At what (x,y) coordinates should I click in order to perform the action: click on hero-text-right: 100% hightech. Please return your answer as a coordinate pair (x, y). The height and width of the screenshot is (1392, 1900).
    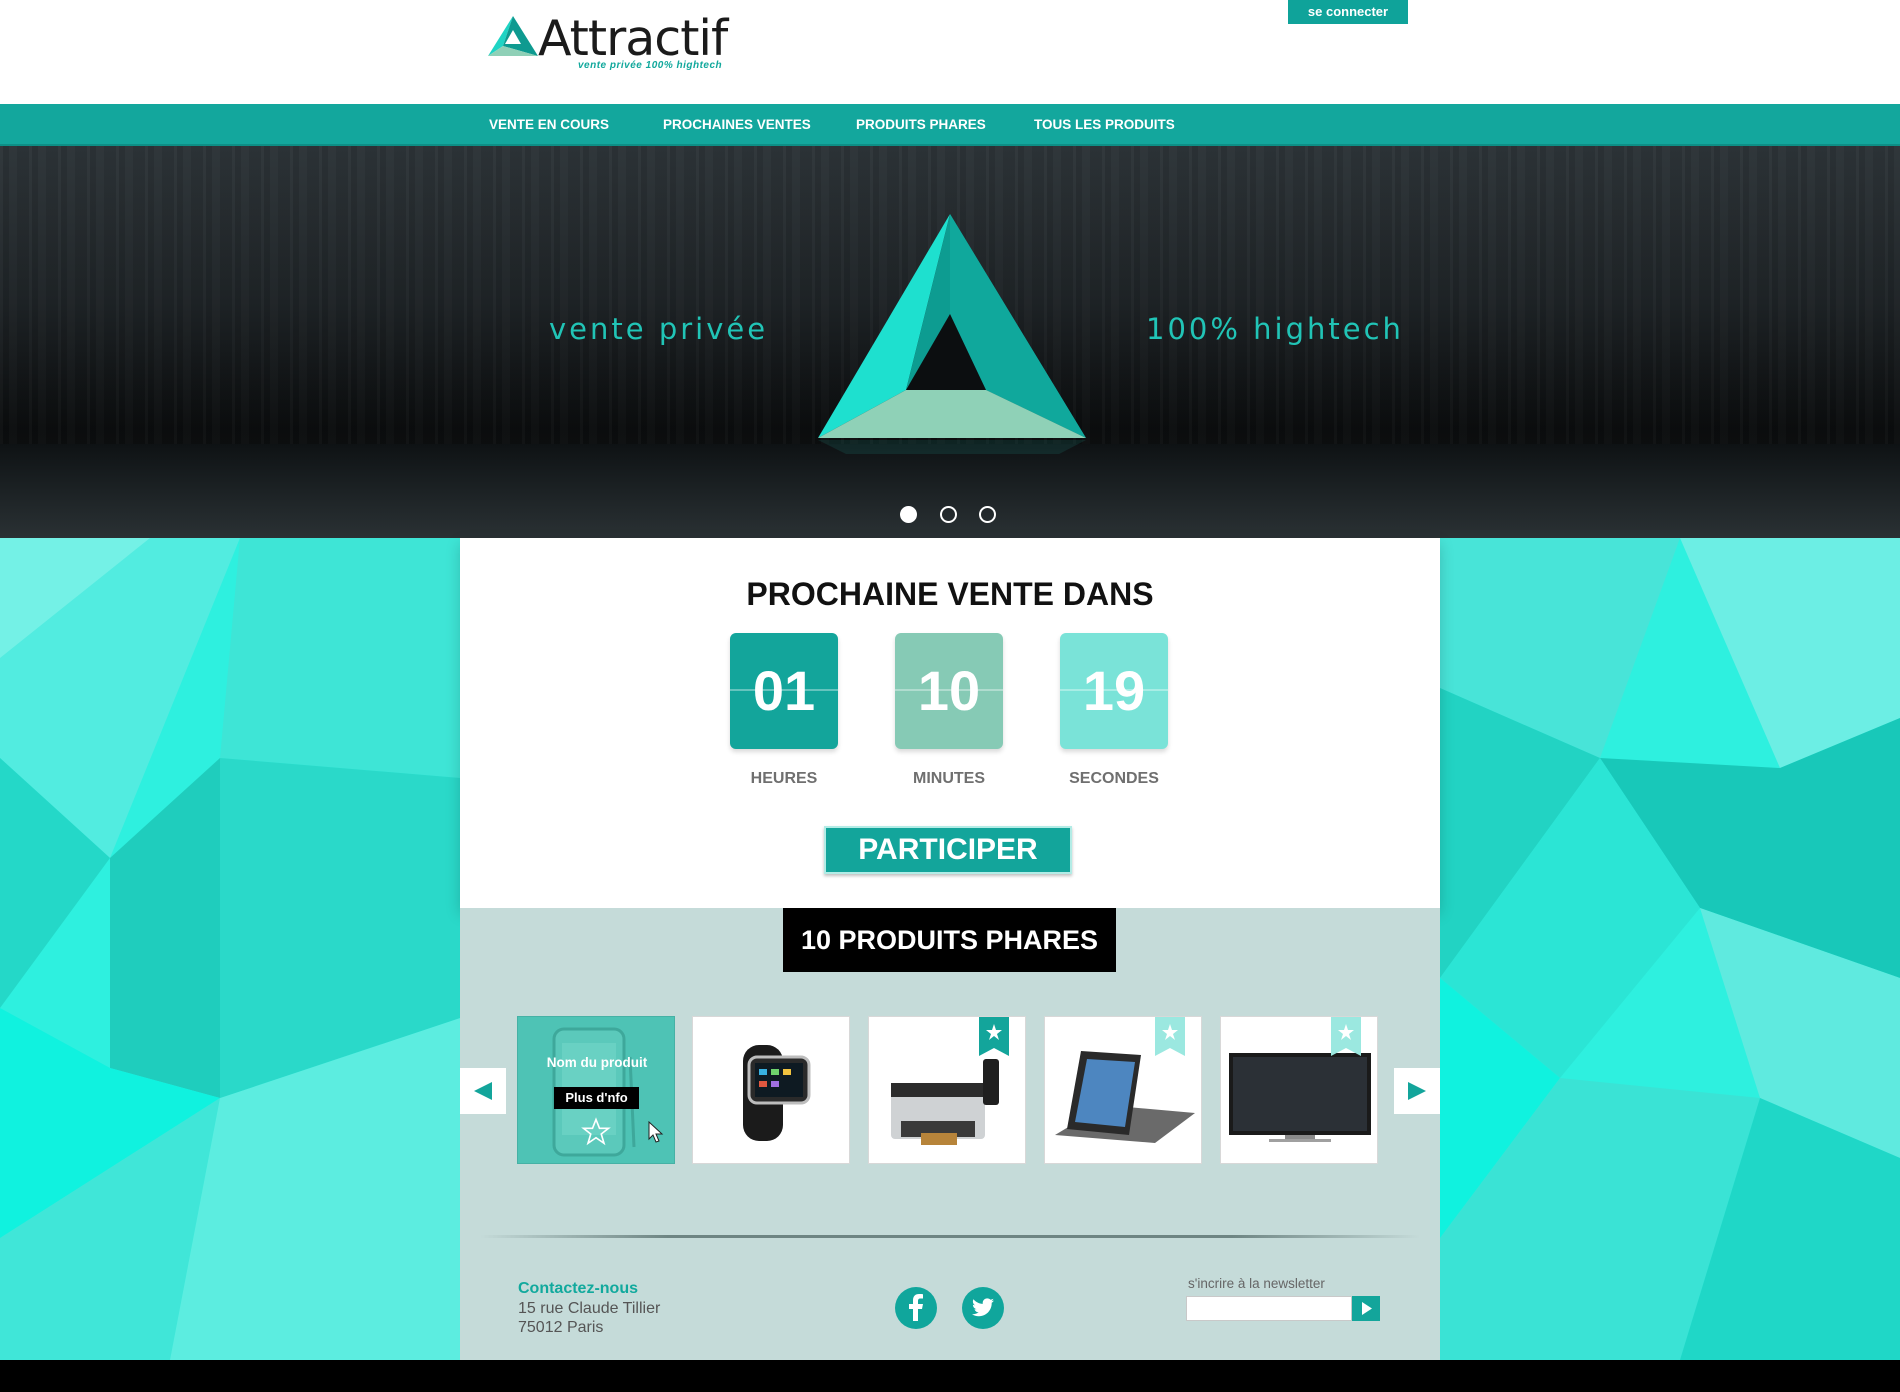
    Looking at the image, I should click on (1275, 329).